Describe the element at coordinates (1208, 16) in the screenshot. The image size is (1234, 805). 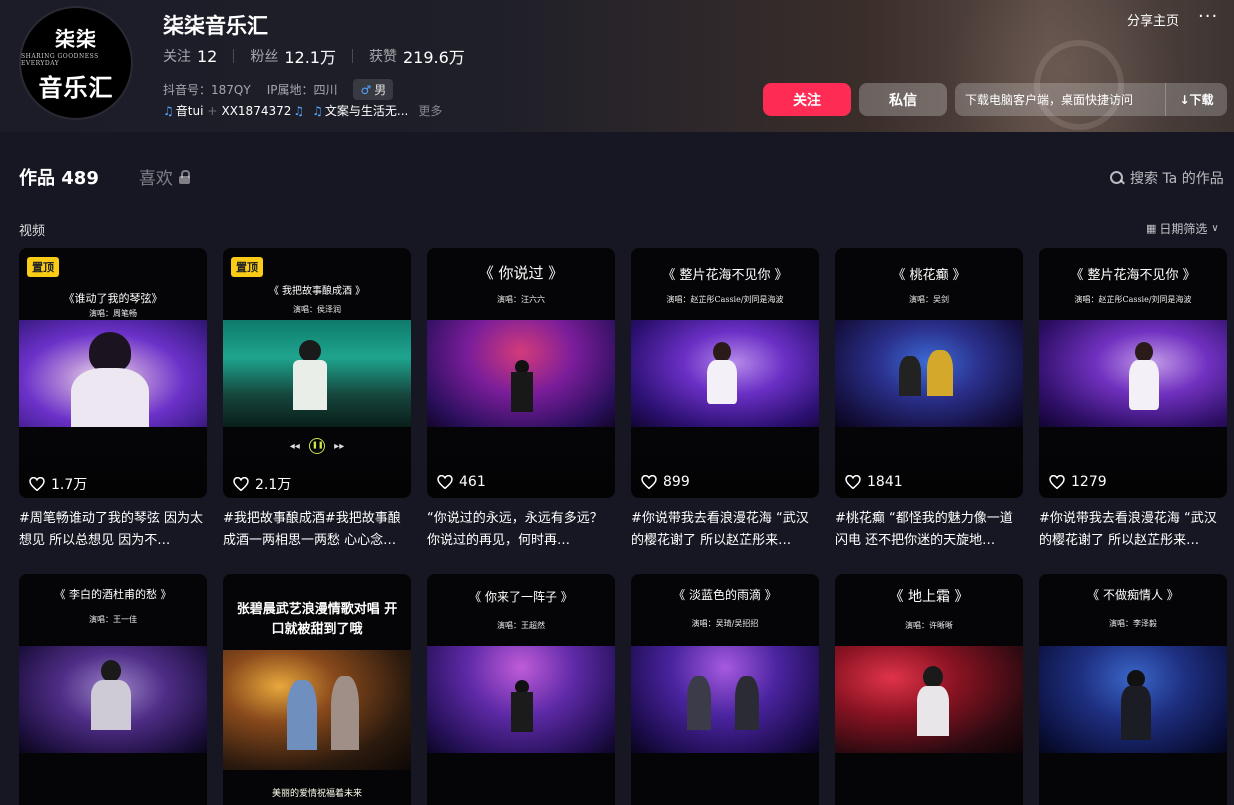
I see `more-options-icon: ···` at that location.